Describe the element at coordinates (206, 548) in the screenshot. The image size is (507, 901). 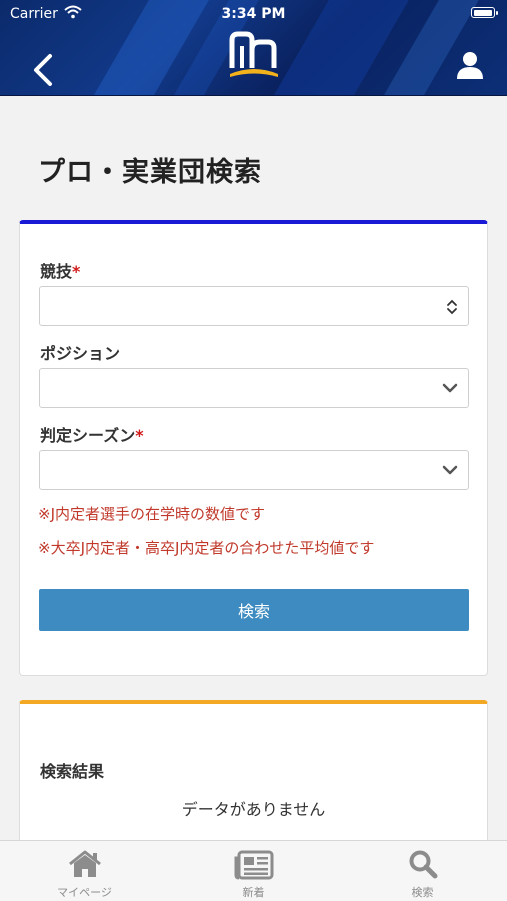
I see `note-text: ※大卒J内定者・高卒J内定者の合わせた平均値です` at that location.